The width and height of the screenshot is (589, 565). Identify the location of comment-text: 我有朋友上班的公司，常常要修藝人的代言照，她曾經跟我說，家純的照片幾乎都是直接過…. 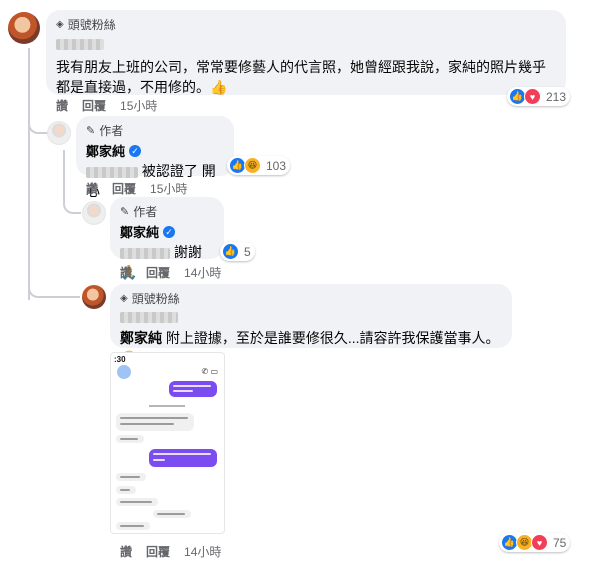
(301, 77).